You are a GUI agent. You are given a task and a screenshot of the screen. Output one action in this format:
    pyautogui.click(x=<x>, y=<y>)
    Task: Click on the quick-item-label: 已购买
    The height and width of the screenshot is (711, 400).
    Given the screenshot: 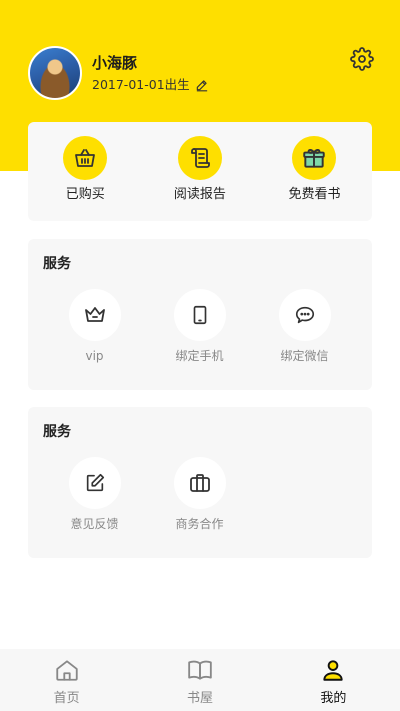 What is the action you would take?
    pyautogui.click(x=85, y=194)
    